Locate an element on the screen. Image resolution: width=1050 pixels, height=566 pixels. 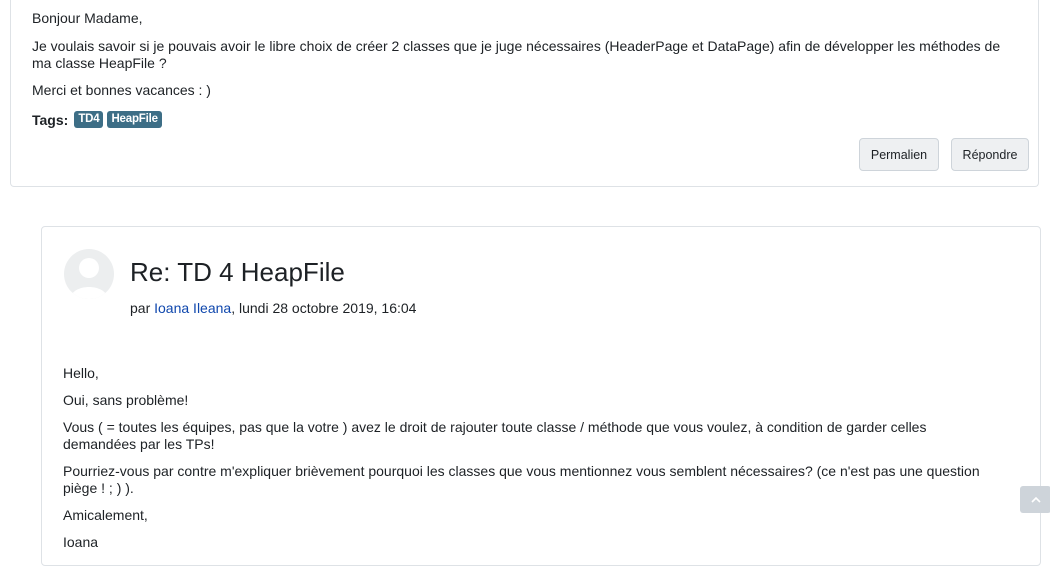
tags-label: Tags: is located at coordinates (50, 119).